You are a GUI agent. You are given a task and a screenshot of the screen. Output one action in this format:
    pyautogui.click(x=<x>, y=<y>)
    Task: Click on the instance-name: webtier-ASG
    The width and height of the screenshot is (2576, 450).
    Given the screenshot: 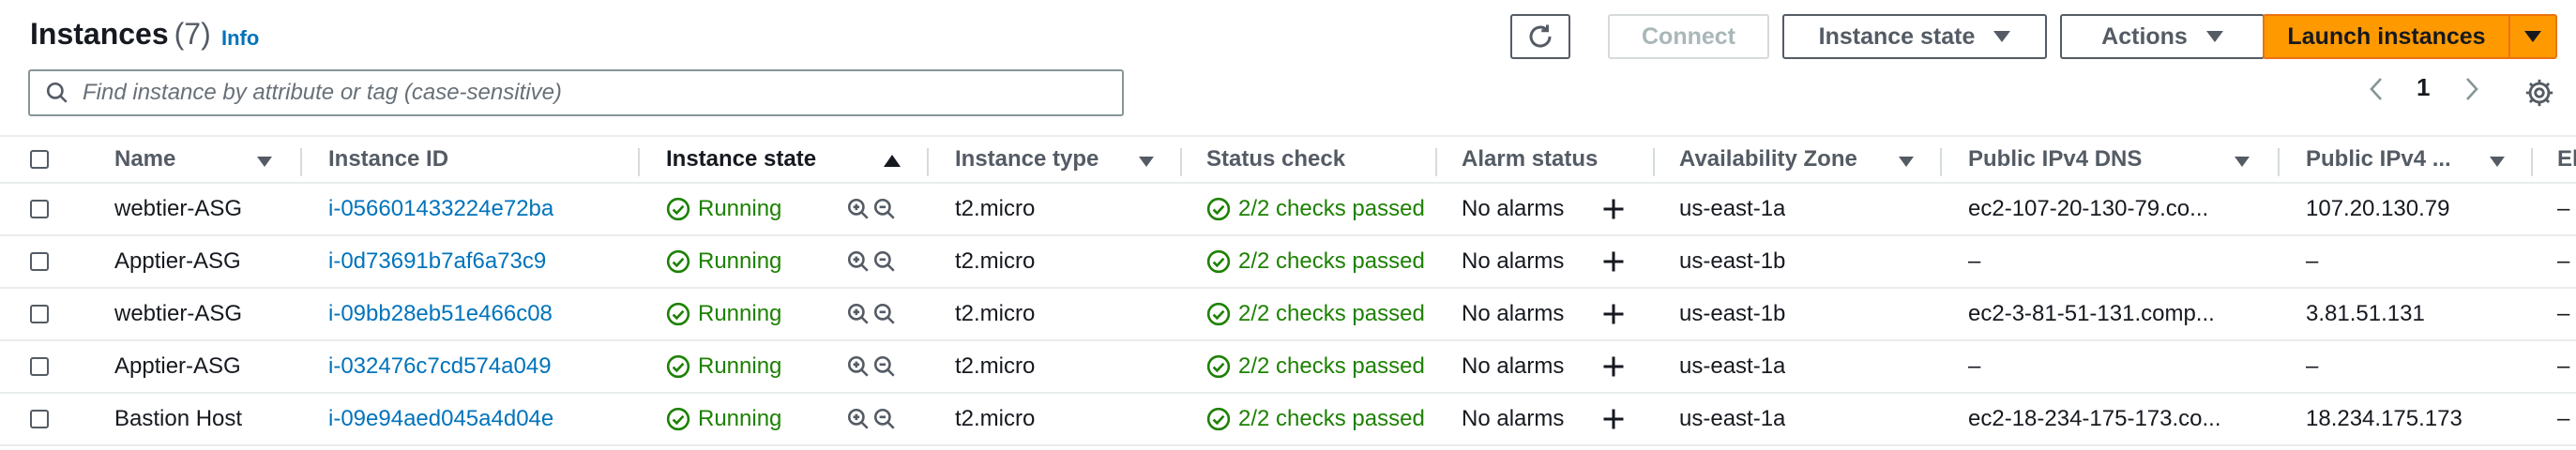 What is the action you would take?
    pyautogui.click(x=178, y=313)
    